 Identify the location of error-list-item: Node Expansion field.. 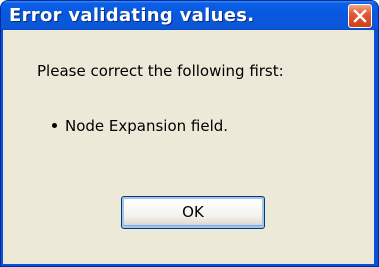
(140, 126).